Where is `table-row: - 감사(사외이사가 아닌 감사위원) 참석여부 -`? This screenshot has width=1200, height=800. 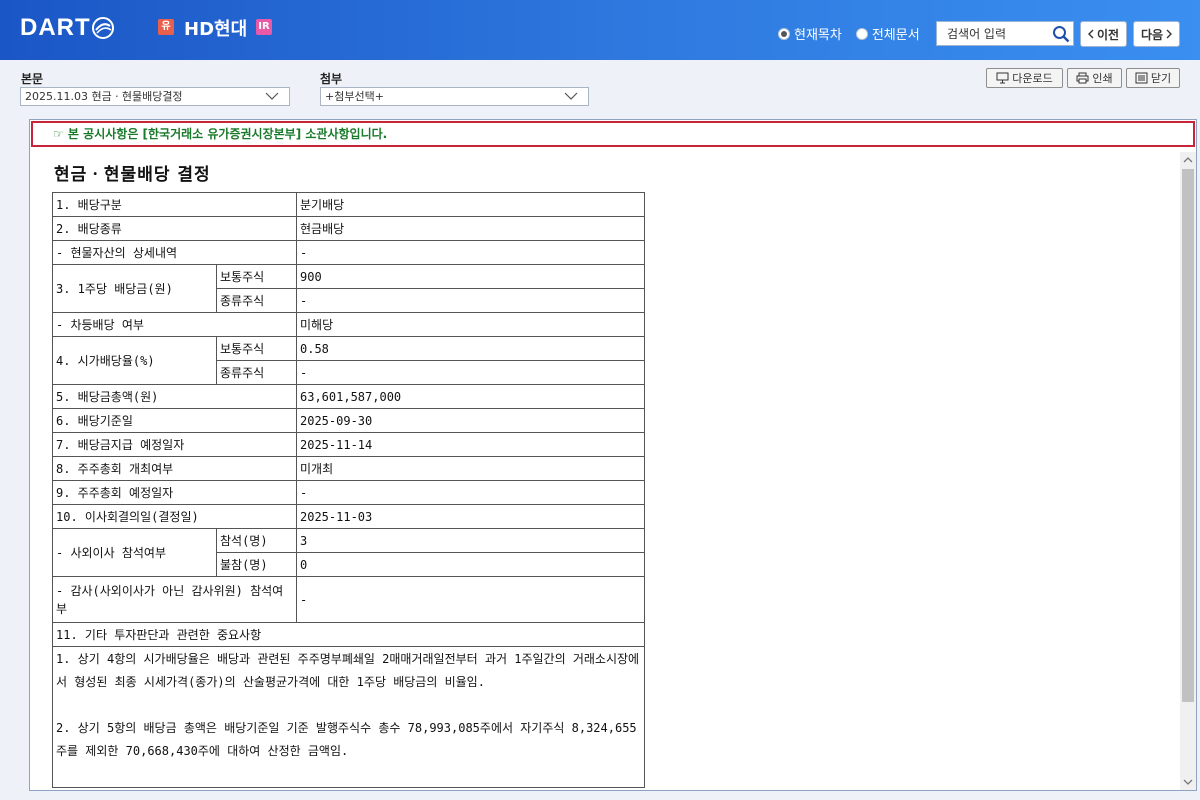 table-row: - 감사(사외이사가 아닌 감사위원) 참석여부 - is located at coordinates (348, 599).